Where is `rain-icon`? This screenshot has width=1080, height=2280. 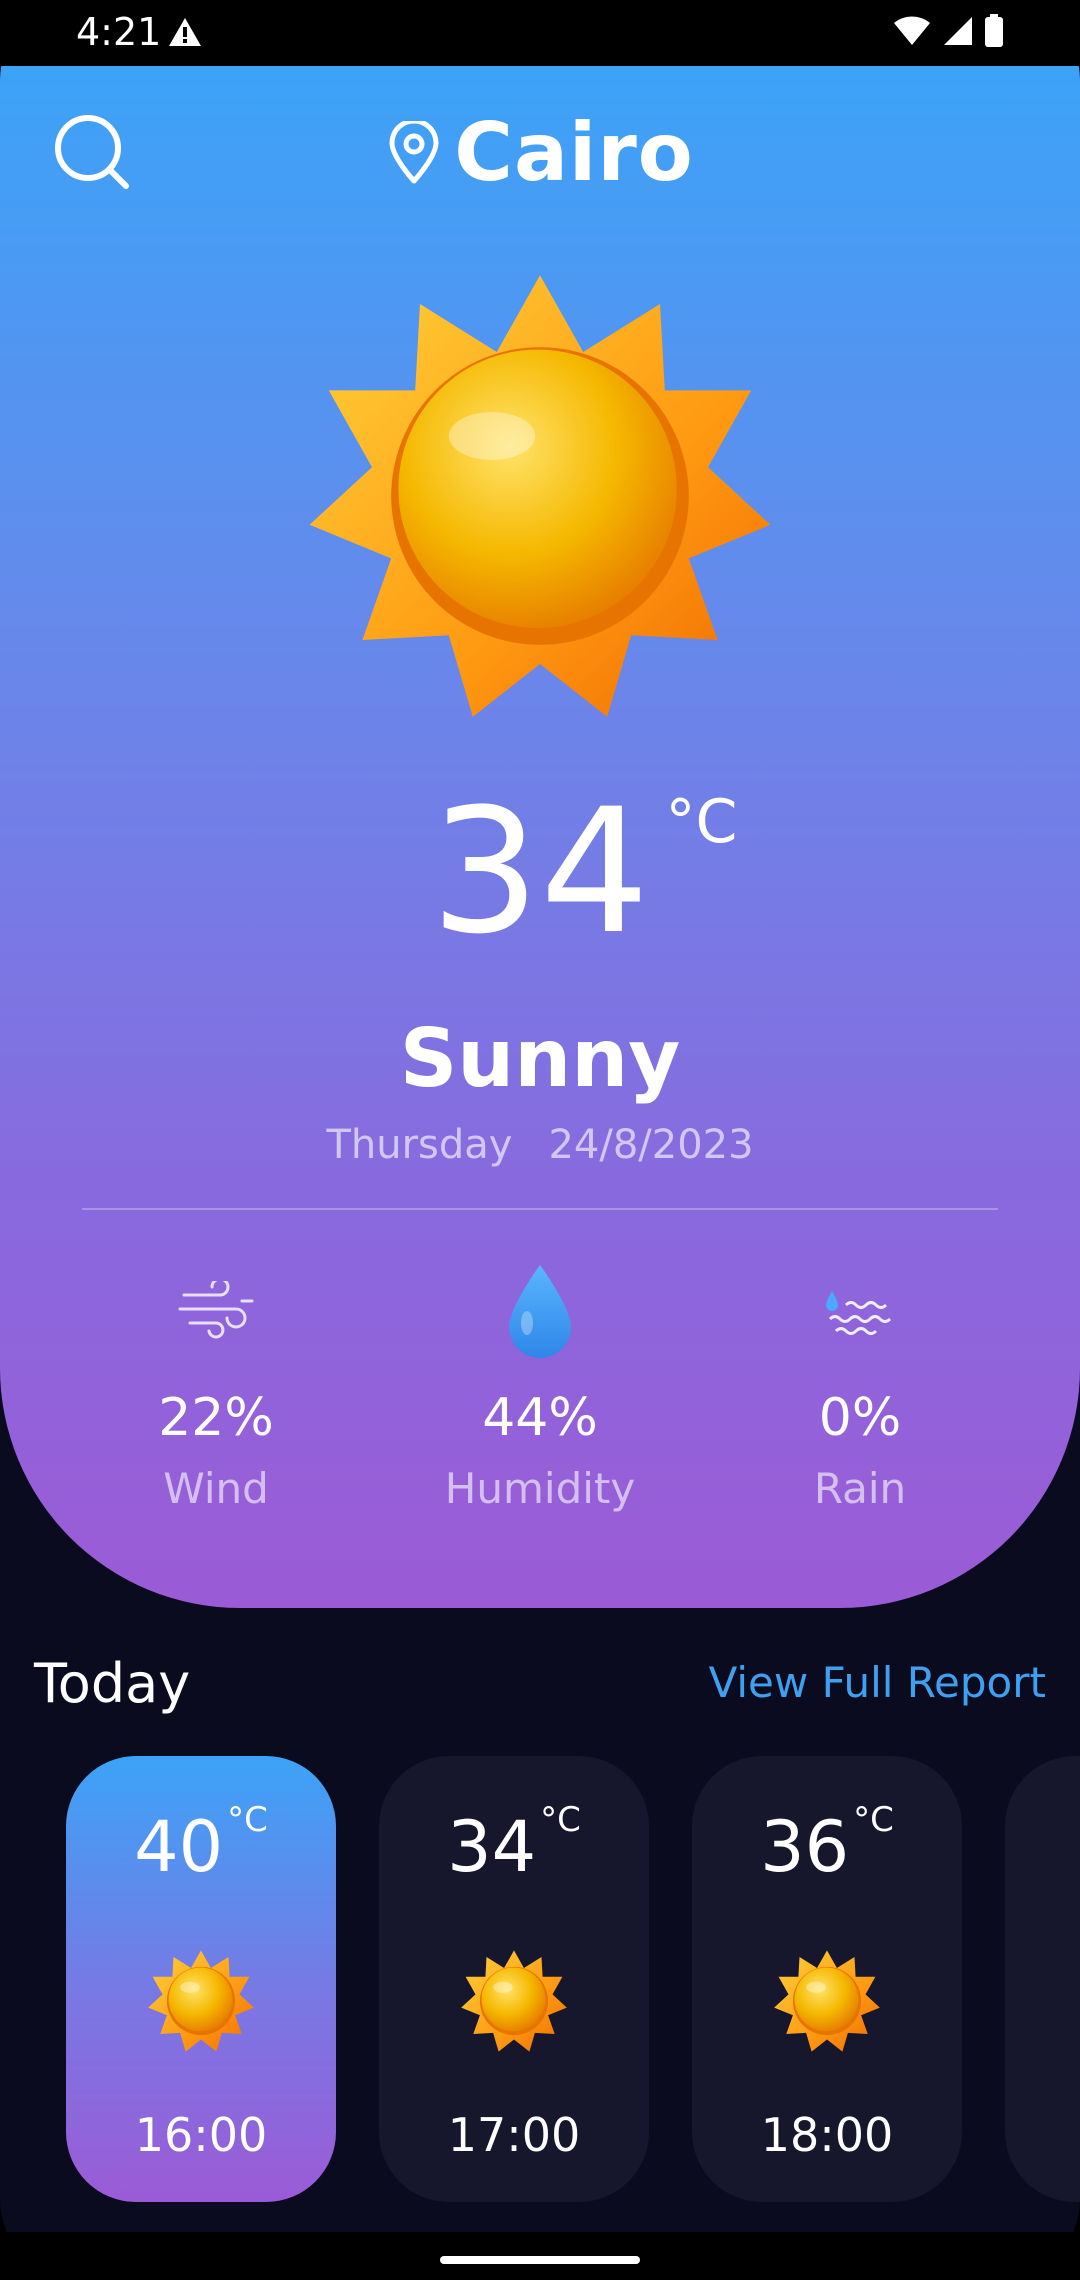
rain-icon is located at coordinates (859, 1313).